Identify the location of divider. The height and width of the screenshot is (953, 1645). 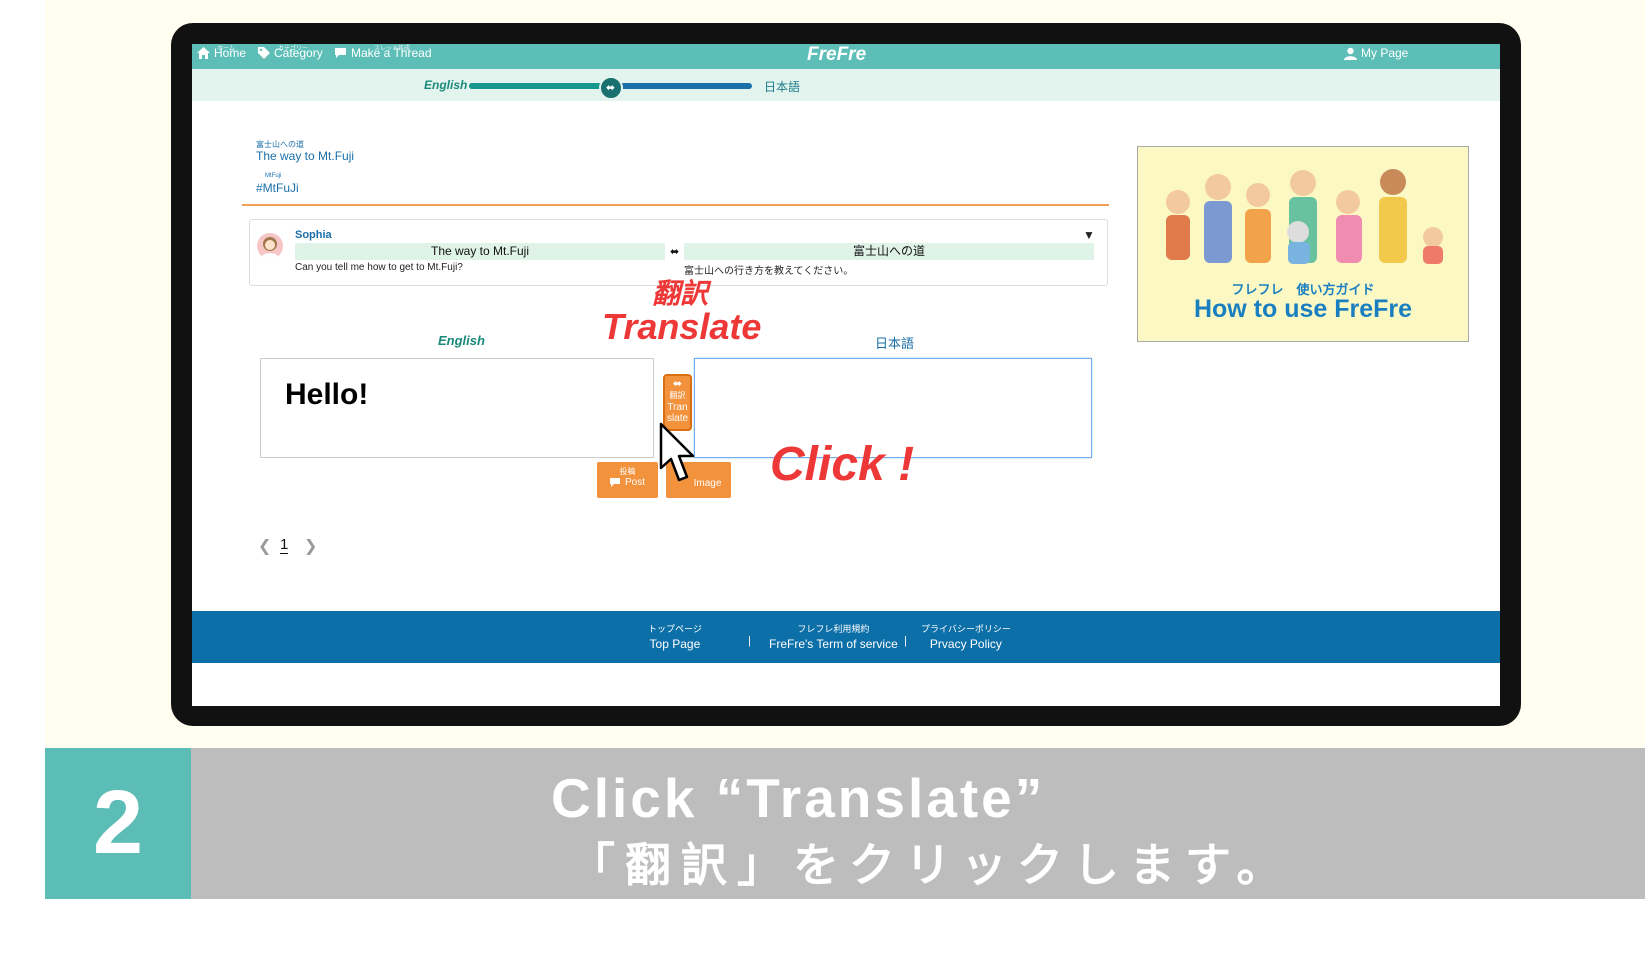
(675, 205).